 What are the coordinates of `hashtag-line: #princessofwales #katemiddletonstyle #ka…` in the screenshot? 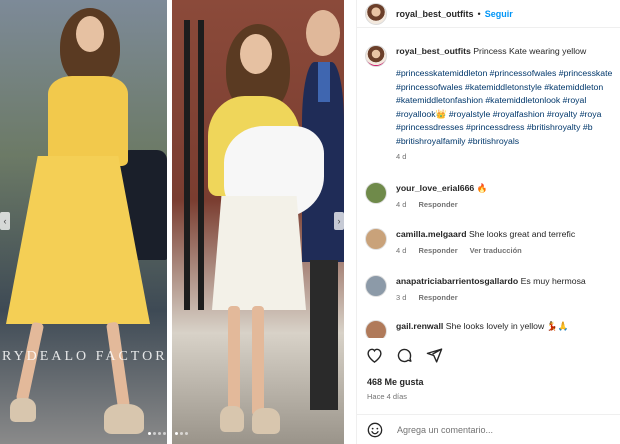 It's located at (504, 88).